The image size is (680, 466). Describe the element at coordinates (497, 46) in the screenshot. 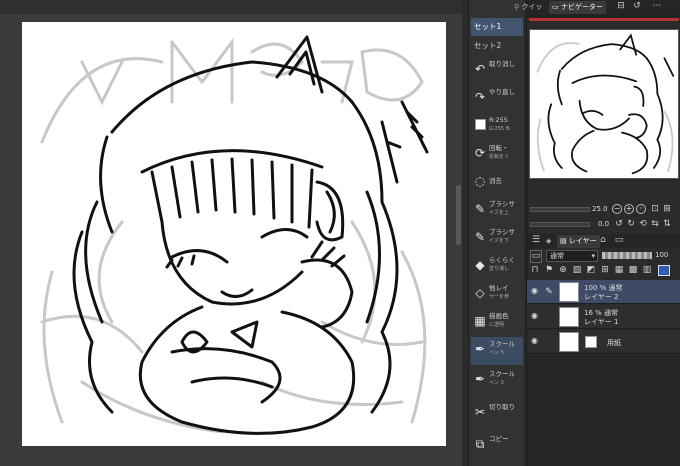

I see `set-tab-2: セット2` at that location.